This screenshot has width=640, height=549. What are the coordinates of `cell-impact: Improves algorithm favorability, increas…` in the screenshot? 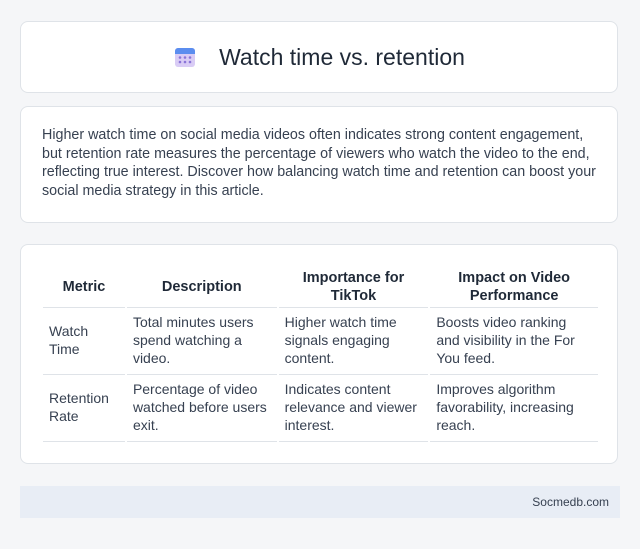 It's located at (514, 408).